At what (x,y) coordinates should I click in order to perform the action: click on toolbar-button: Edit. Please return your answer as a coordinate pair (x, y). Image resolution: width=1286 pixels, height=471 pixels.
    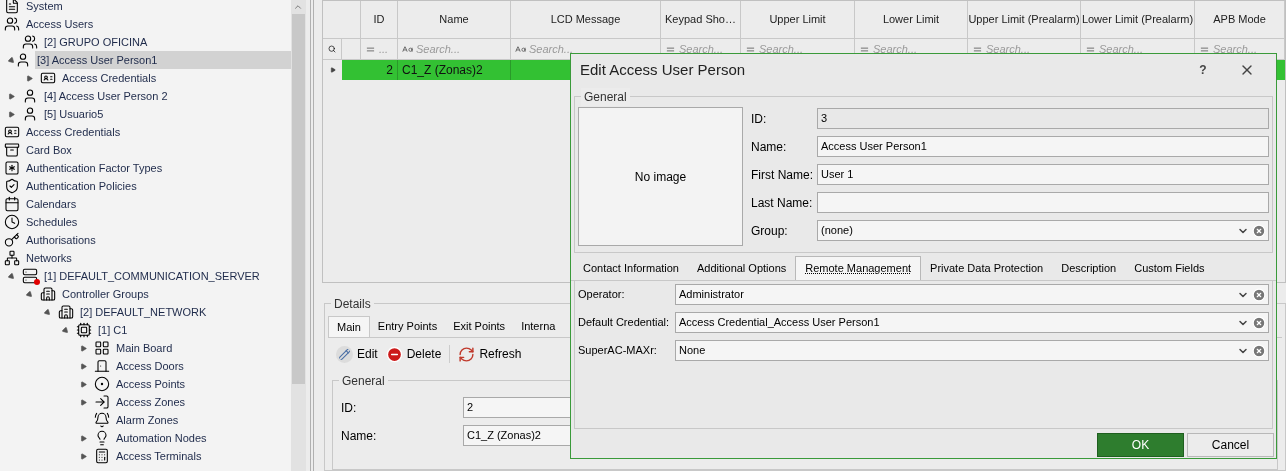
    Looking at the image, I should click on (357, 354).